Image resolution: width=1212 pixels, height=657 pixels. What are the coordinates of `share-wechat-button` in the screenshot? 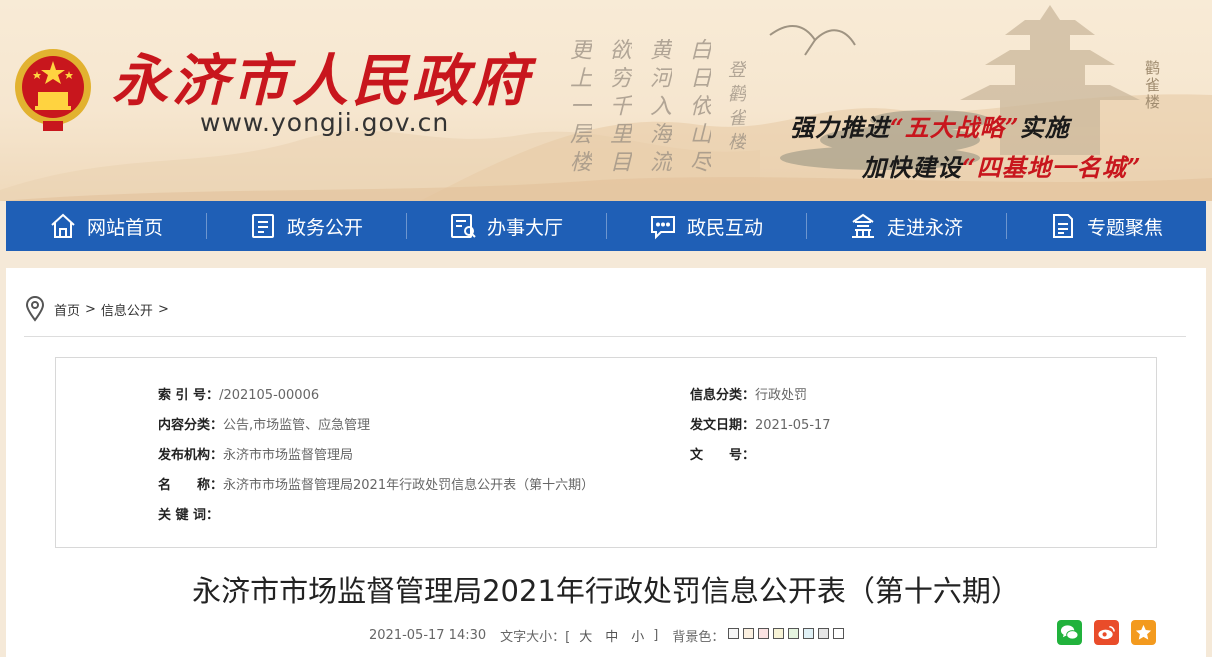 It's located at (1069, 632).